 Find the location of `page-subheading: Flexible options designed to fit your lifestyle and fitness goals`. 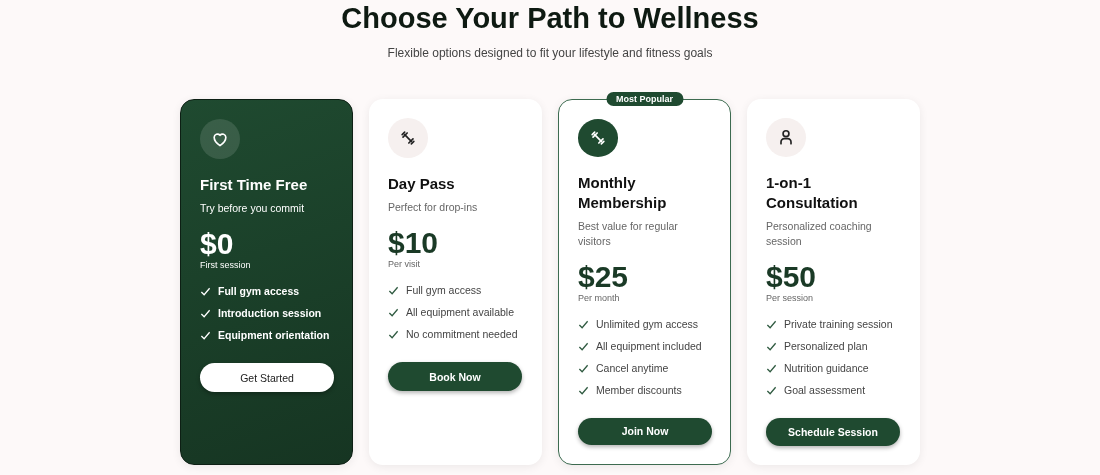

page-subheading: Flexible options designed to fit your lifestyle and fitness goals is located at coordinates (550, 53).